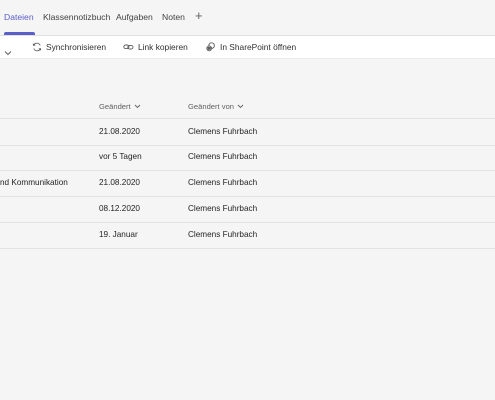 The height and width of the screenshot is (400, 495). What do you see at coordinates (258, 47) in the screenshot?
I see `open-in-sharepoint-label: In SharePoint öffnen` at bounding box center [258, 47].